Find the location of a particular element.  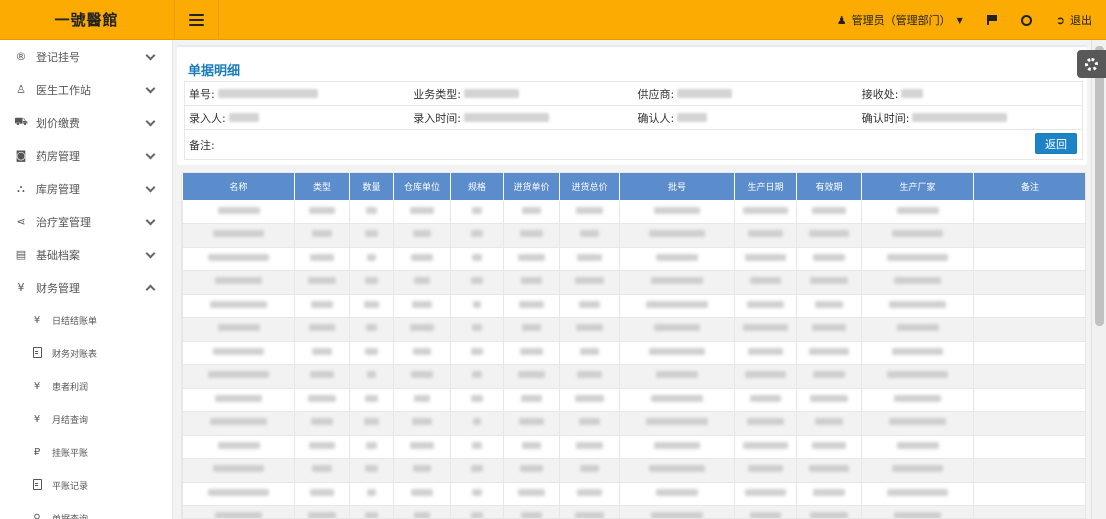

sidebar-item-2: ⛟ 划价缴费 is located at coordinates (86, 122).